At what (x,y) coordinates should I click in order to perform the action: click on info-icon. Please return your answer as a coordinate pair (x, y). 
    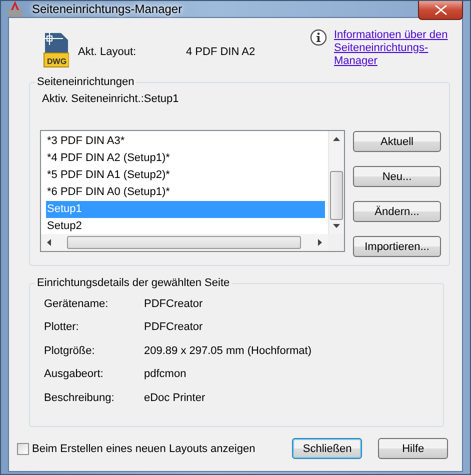
    Looking at the image, I should click on (318, 37).